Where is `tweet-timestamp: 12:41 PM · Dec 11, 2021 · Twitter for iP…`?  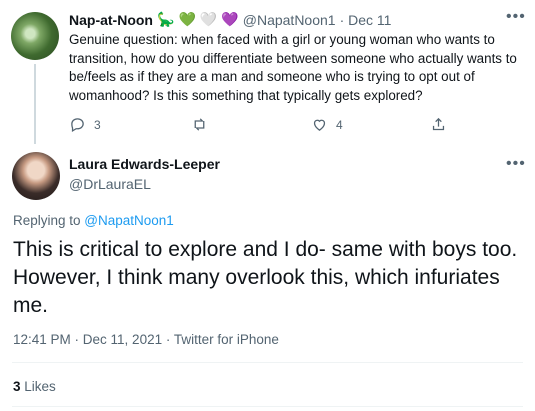
tweet-timestamp: 12:41 PM · Dec 11, 2021 · Twitter for iP… is located at coordinates (146, 339).